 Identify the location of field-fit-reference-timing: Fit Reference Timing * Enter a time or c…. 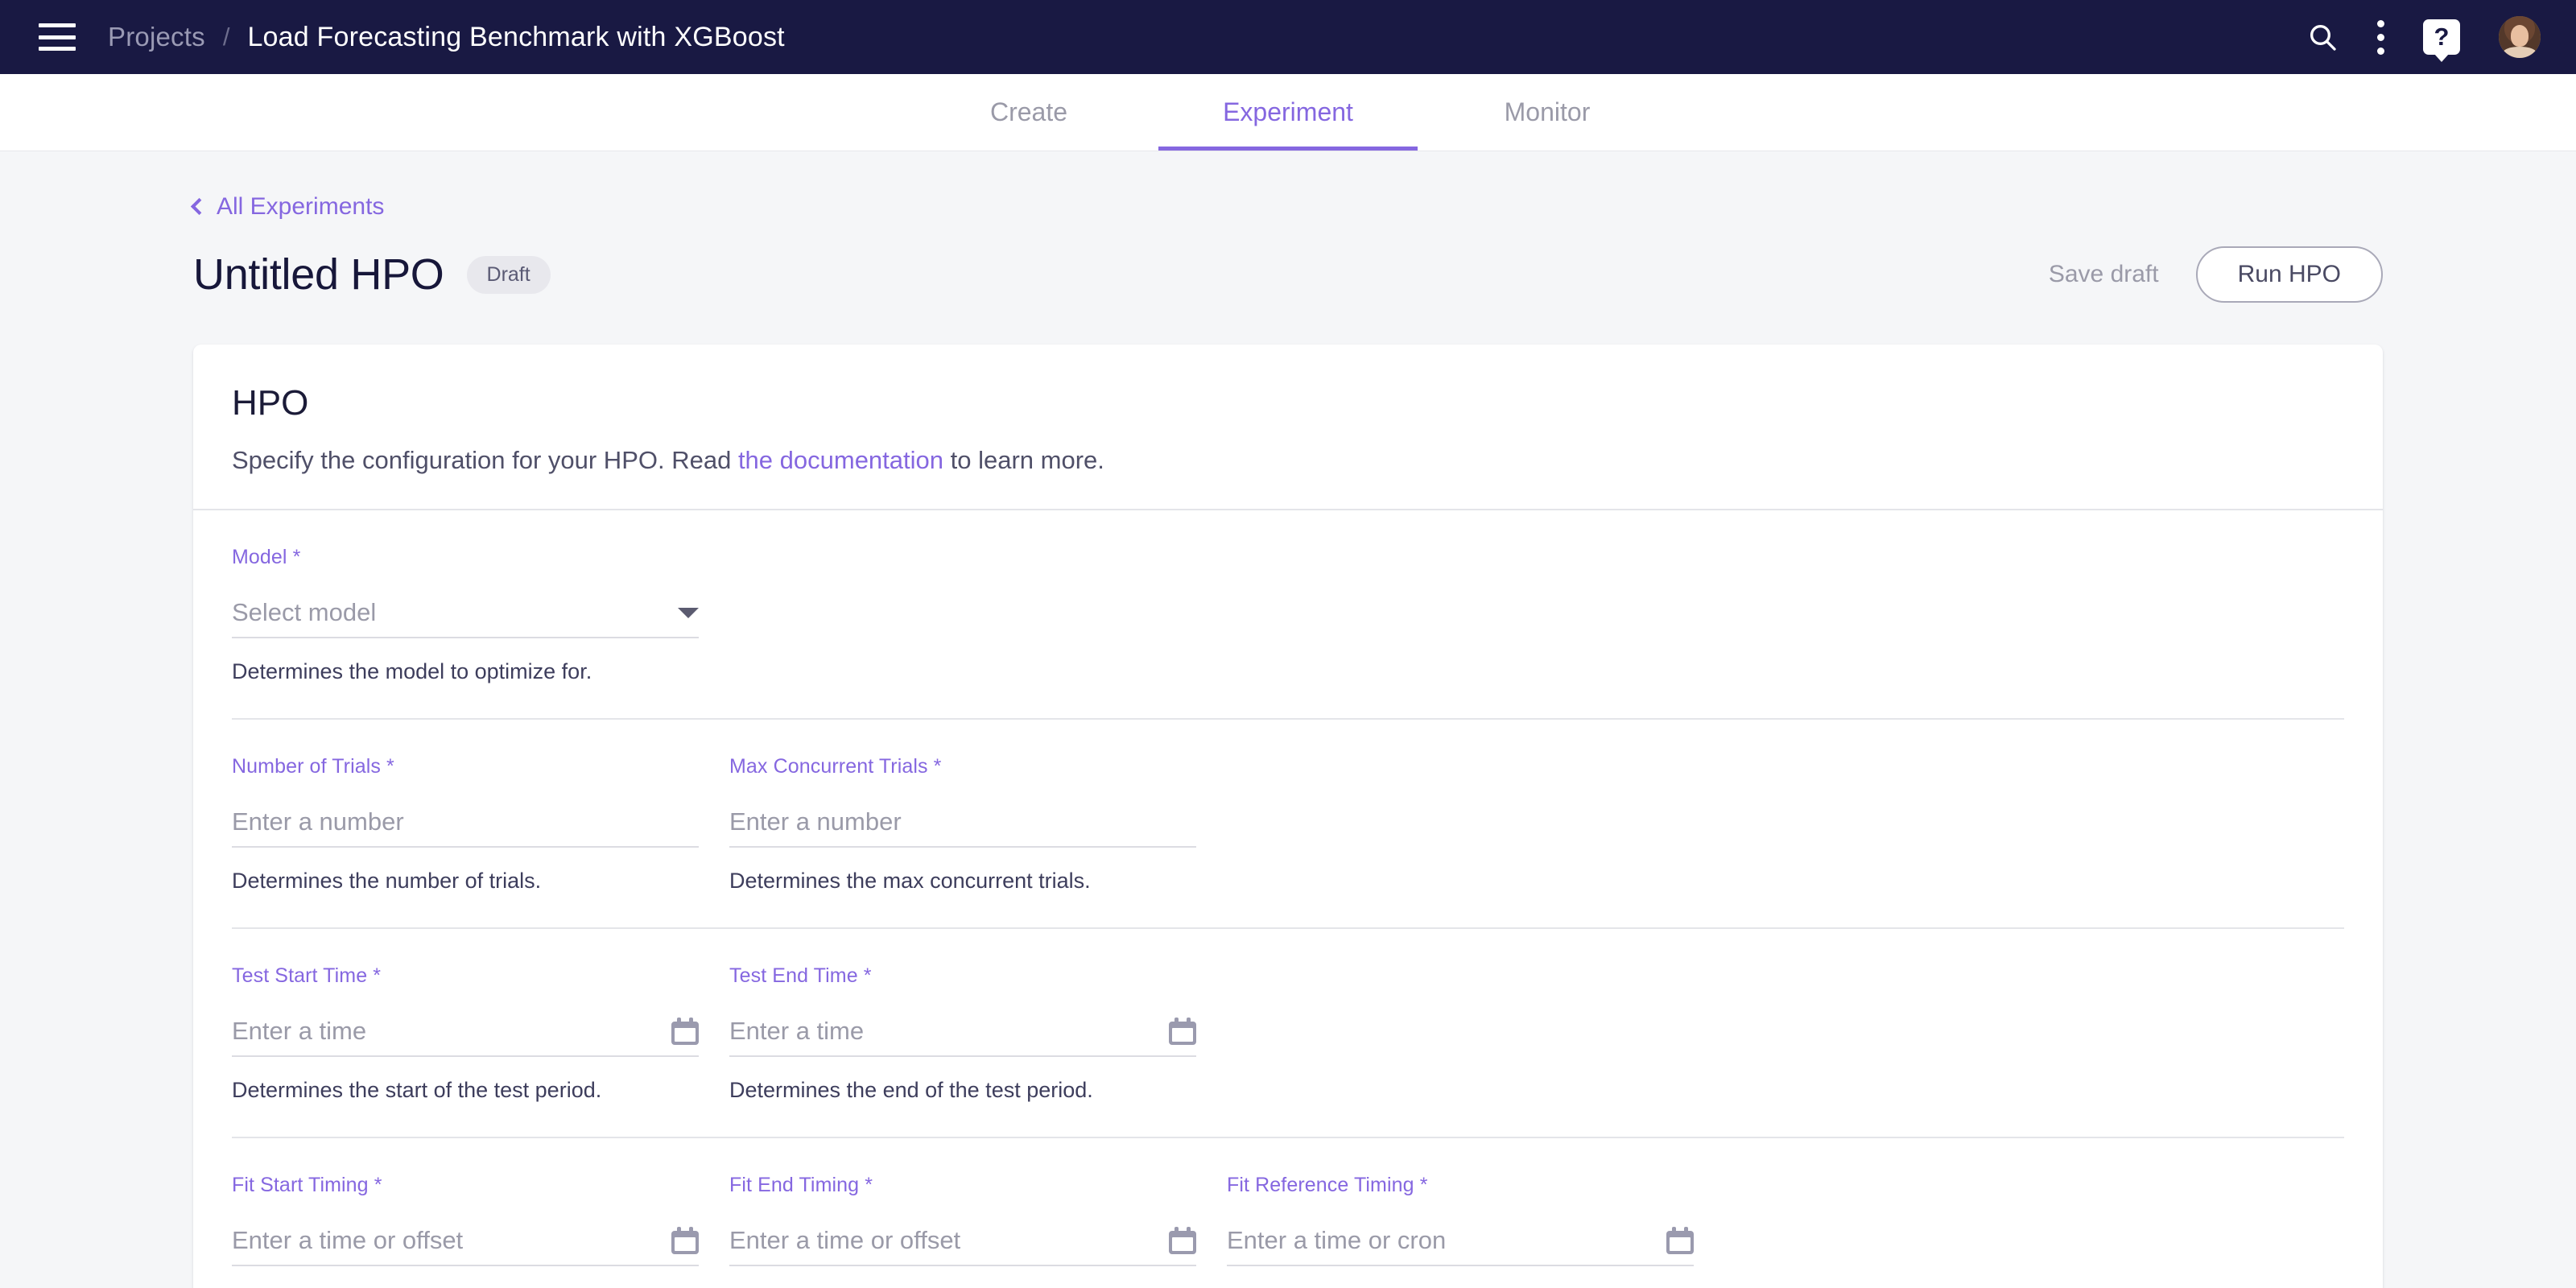
(1460, 1231).